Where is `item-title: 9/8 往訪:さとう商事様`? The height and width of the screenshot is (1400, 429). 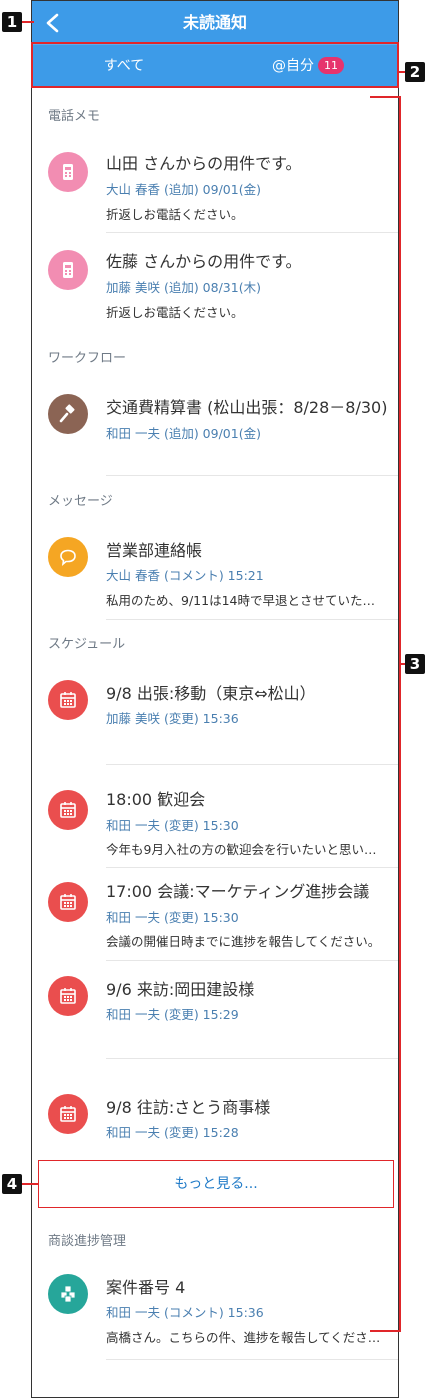
item-title: 9/8 往訪:さとう商事様 is located at coordinates (188, 1107).